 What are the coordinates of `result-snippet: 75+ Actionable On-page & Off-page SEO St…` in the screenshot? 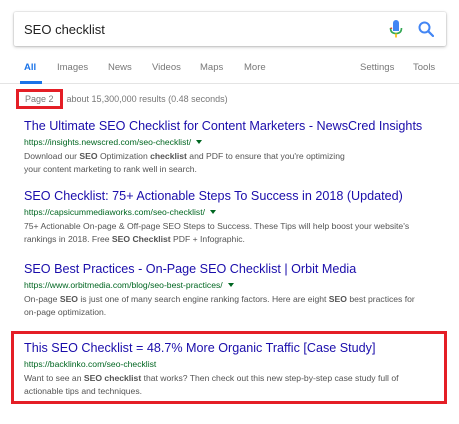 It's located at (217, 232).